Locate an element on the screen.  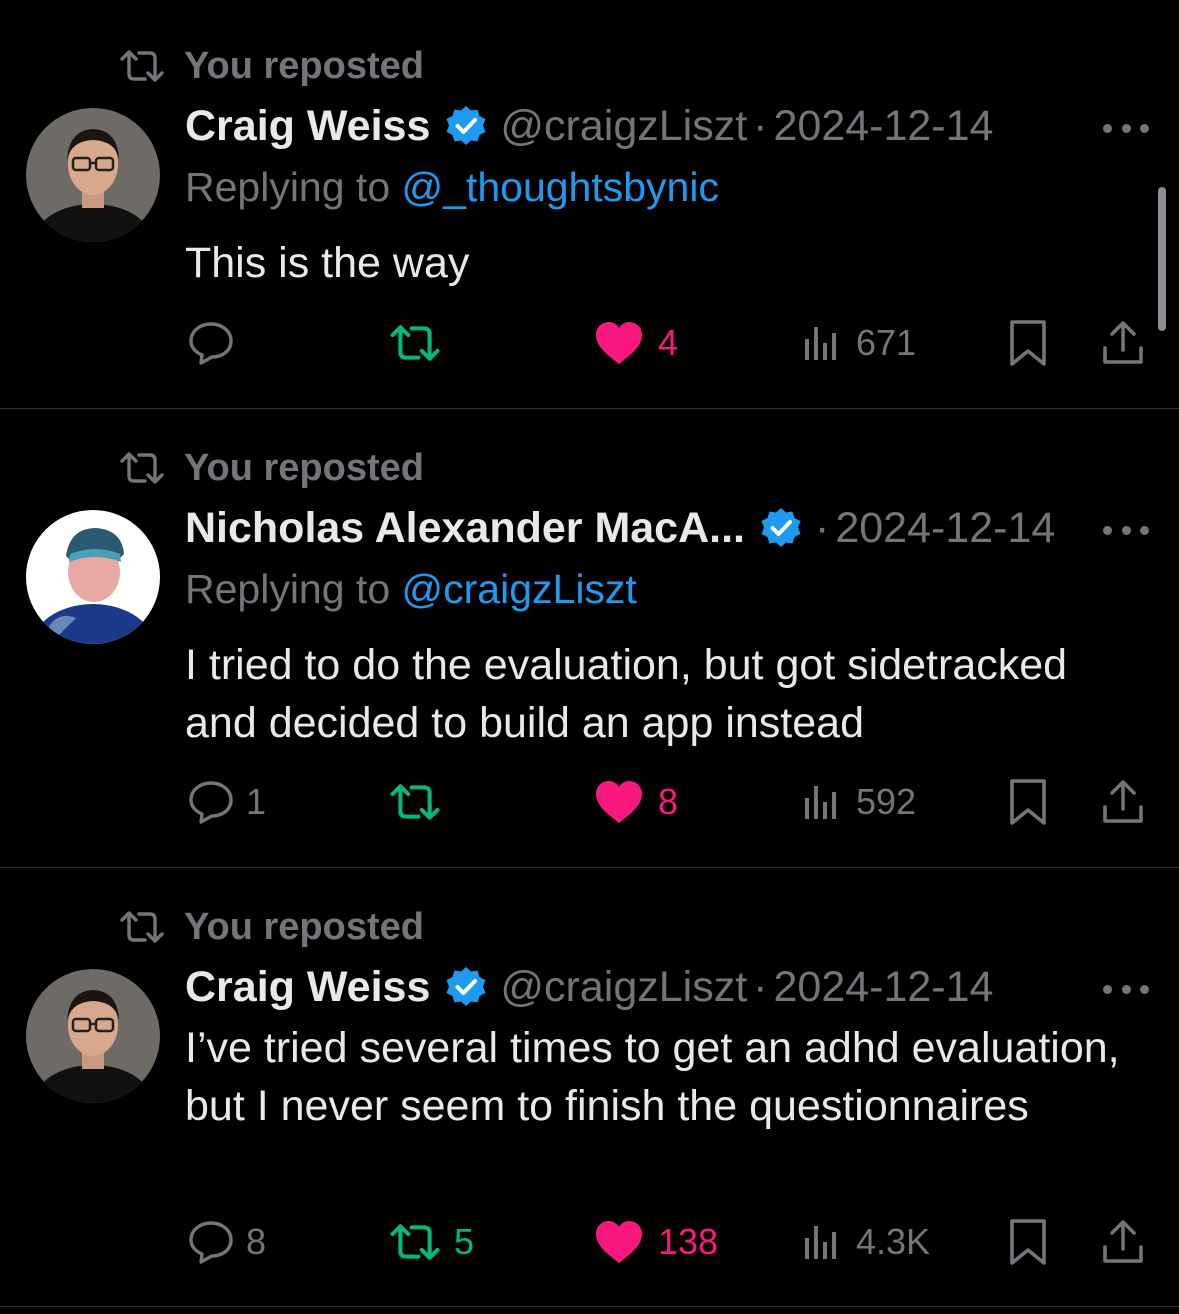
reply-button: 8 is located at coordinates (226, 1242).